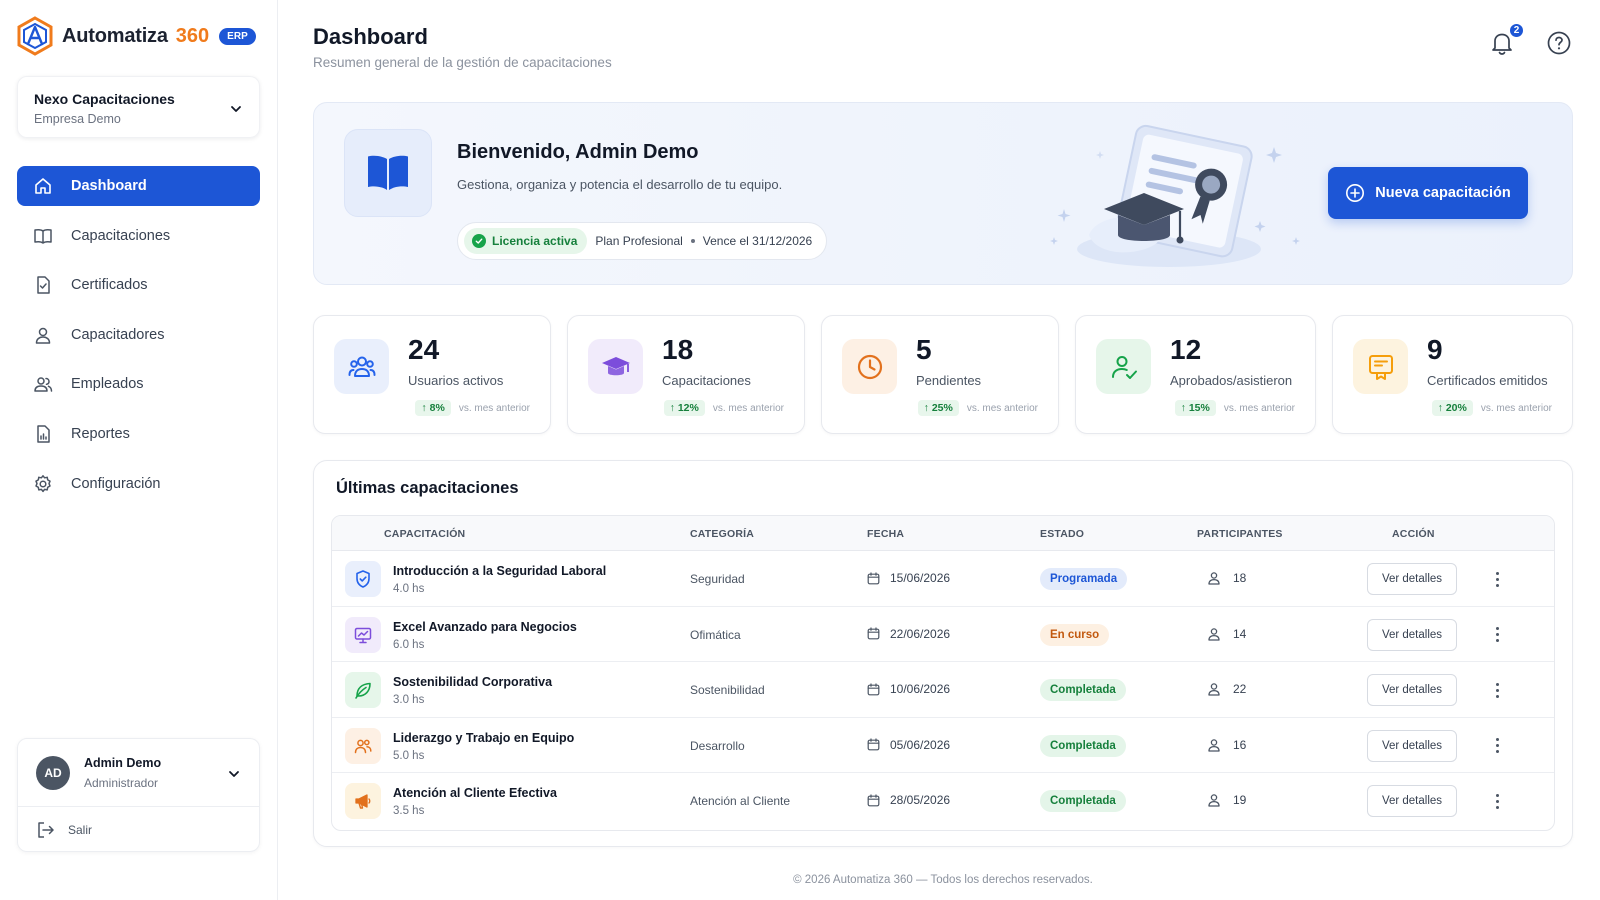  I want to click on training-name: Excel Avanzado para Negocios, so click(485, 627).